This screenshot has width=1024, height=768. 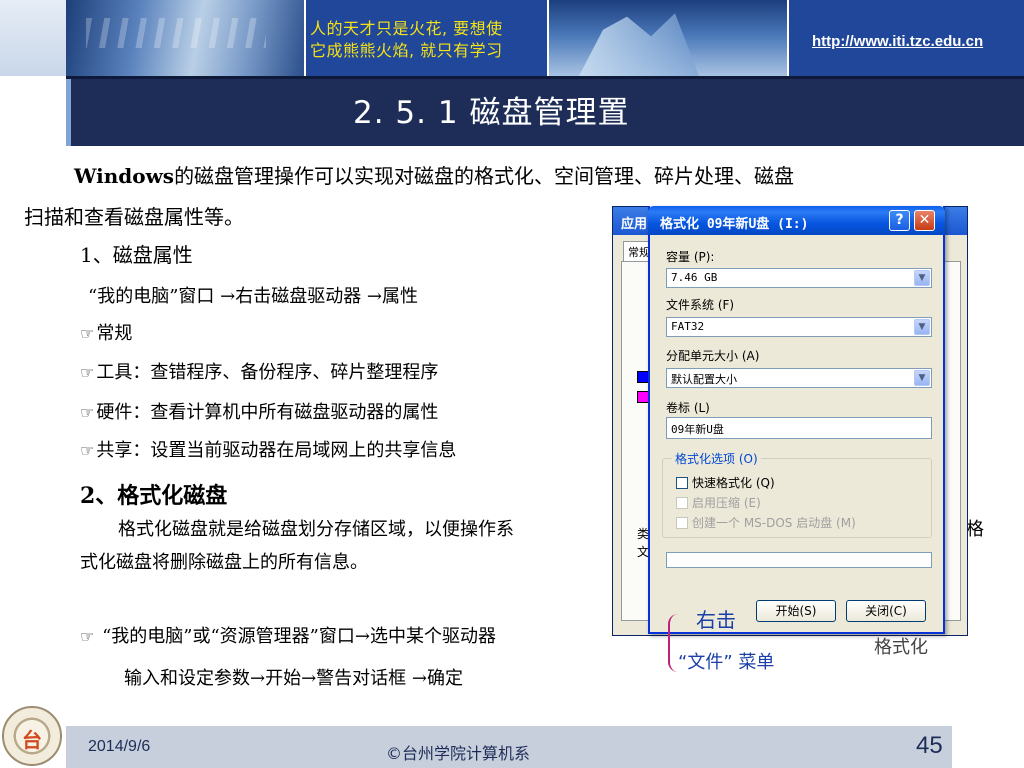 What do you see at coordinates (733, 483) in the screenshot?
I see `checkbox-label: 快速格式化 (Q)` at bounding box center [733, 483].